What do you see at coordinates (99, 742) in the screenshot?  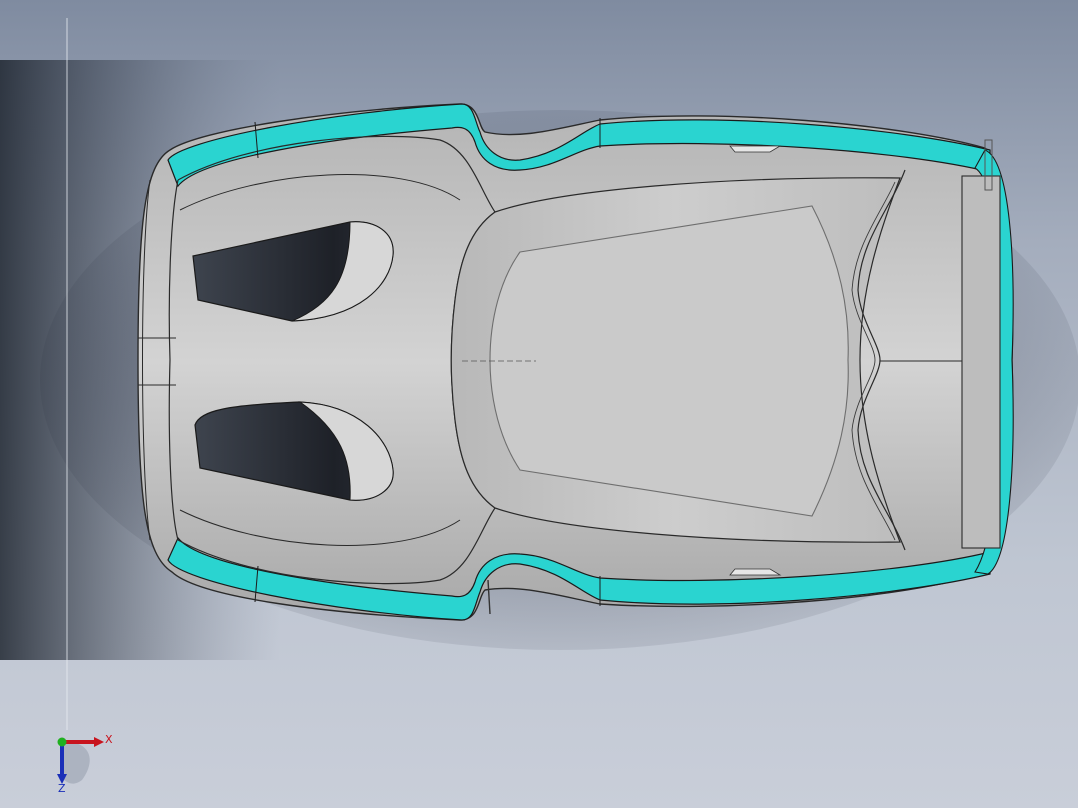 I see `triad-x-arrow` at bounding box center [99, 742].